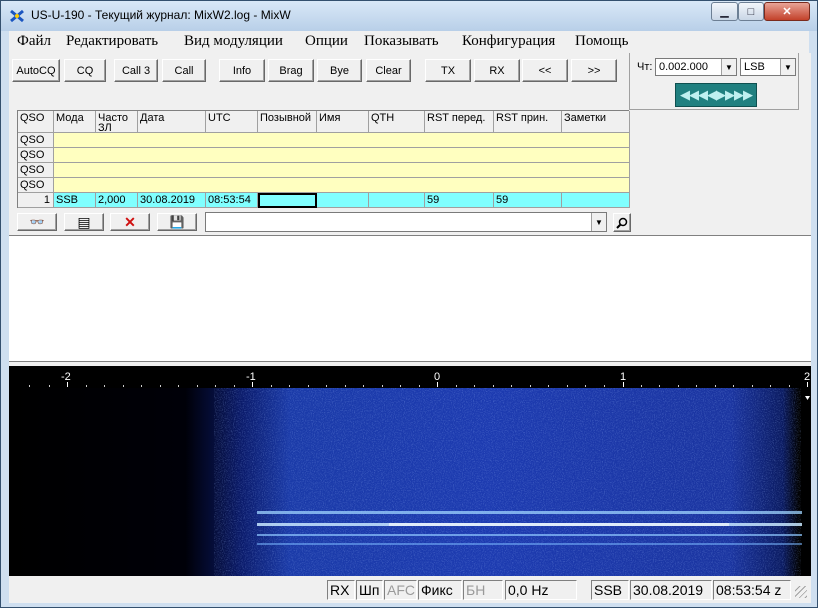 The width and height of the screenshot is (818, 608). I want to click on status-bn: БН, so click(483, 590).